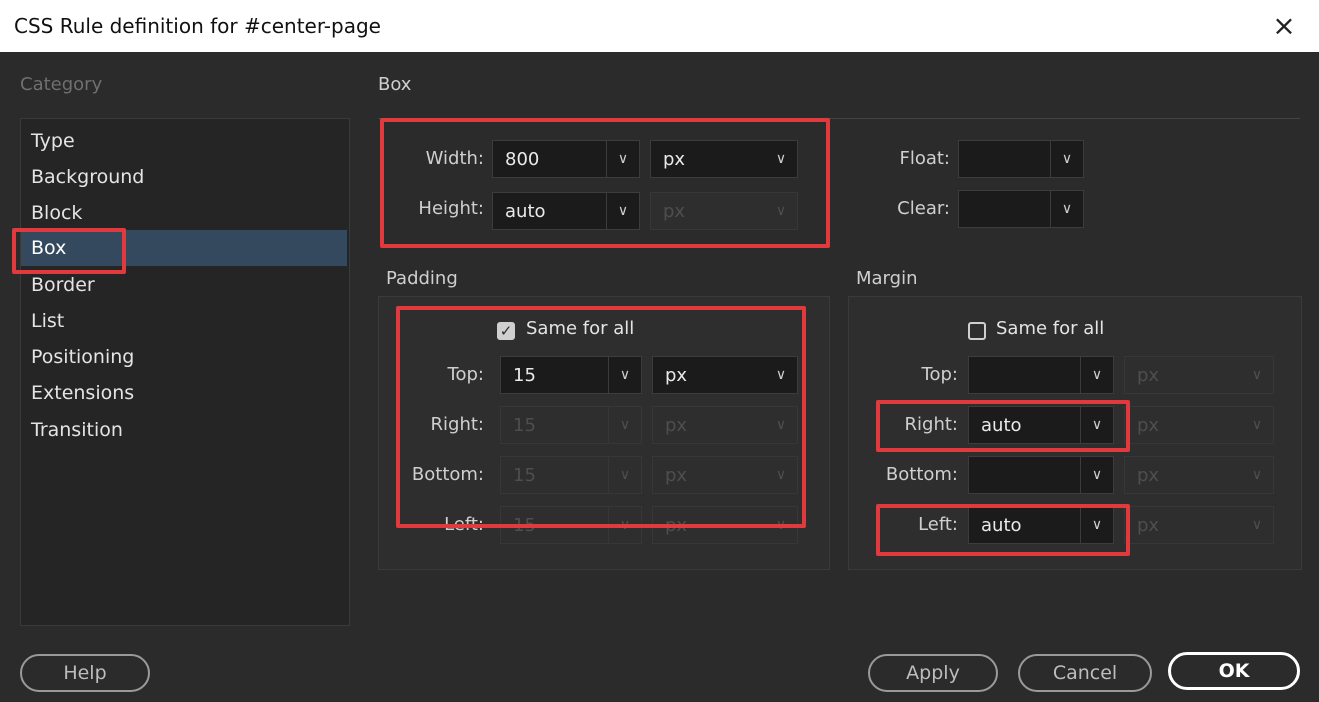 The height and width of the screenshot is (702, 1319). Describe the element at coordinates (887, 278) in the screenshot. I see `margin-title: Margin` at that location.